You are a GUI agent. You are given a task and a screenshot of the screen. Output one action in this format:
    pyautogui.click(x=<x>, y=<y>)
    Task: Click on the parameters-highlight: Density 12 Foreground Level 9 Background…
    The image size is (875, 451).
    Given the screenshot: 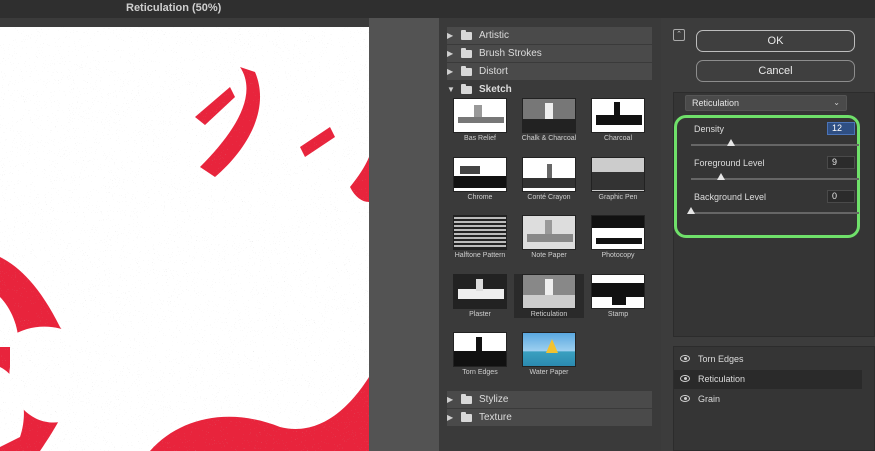 What is the action you would take?
    pyautogui.click(x=767, y=176)
    